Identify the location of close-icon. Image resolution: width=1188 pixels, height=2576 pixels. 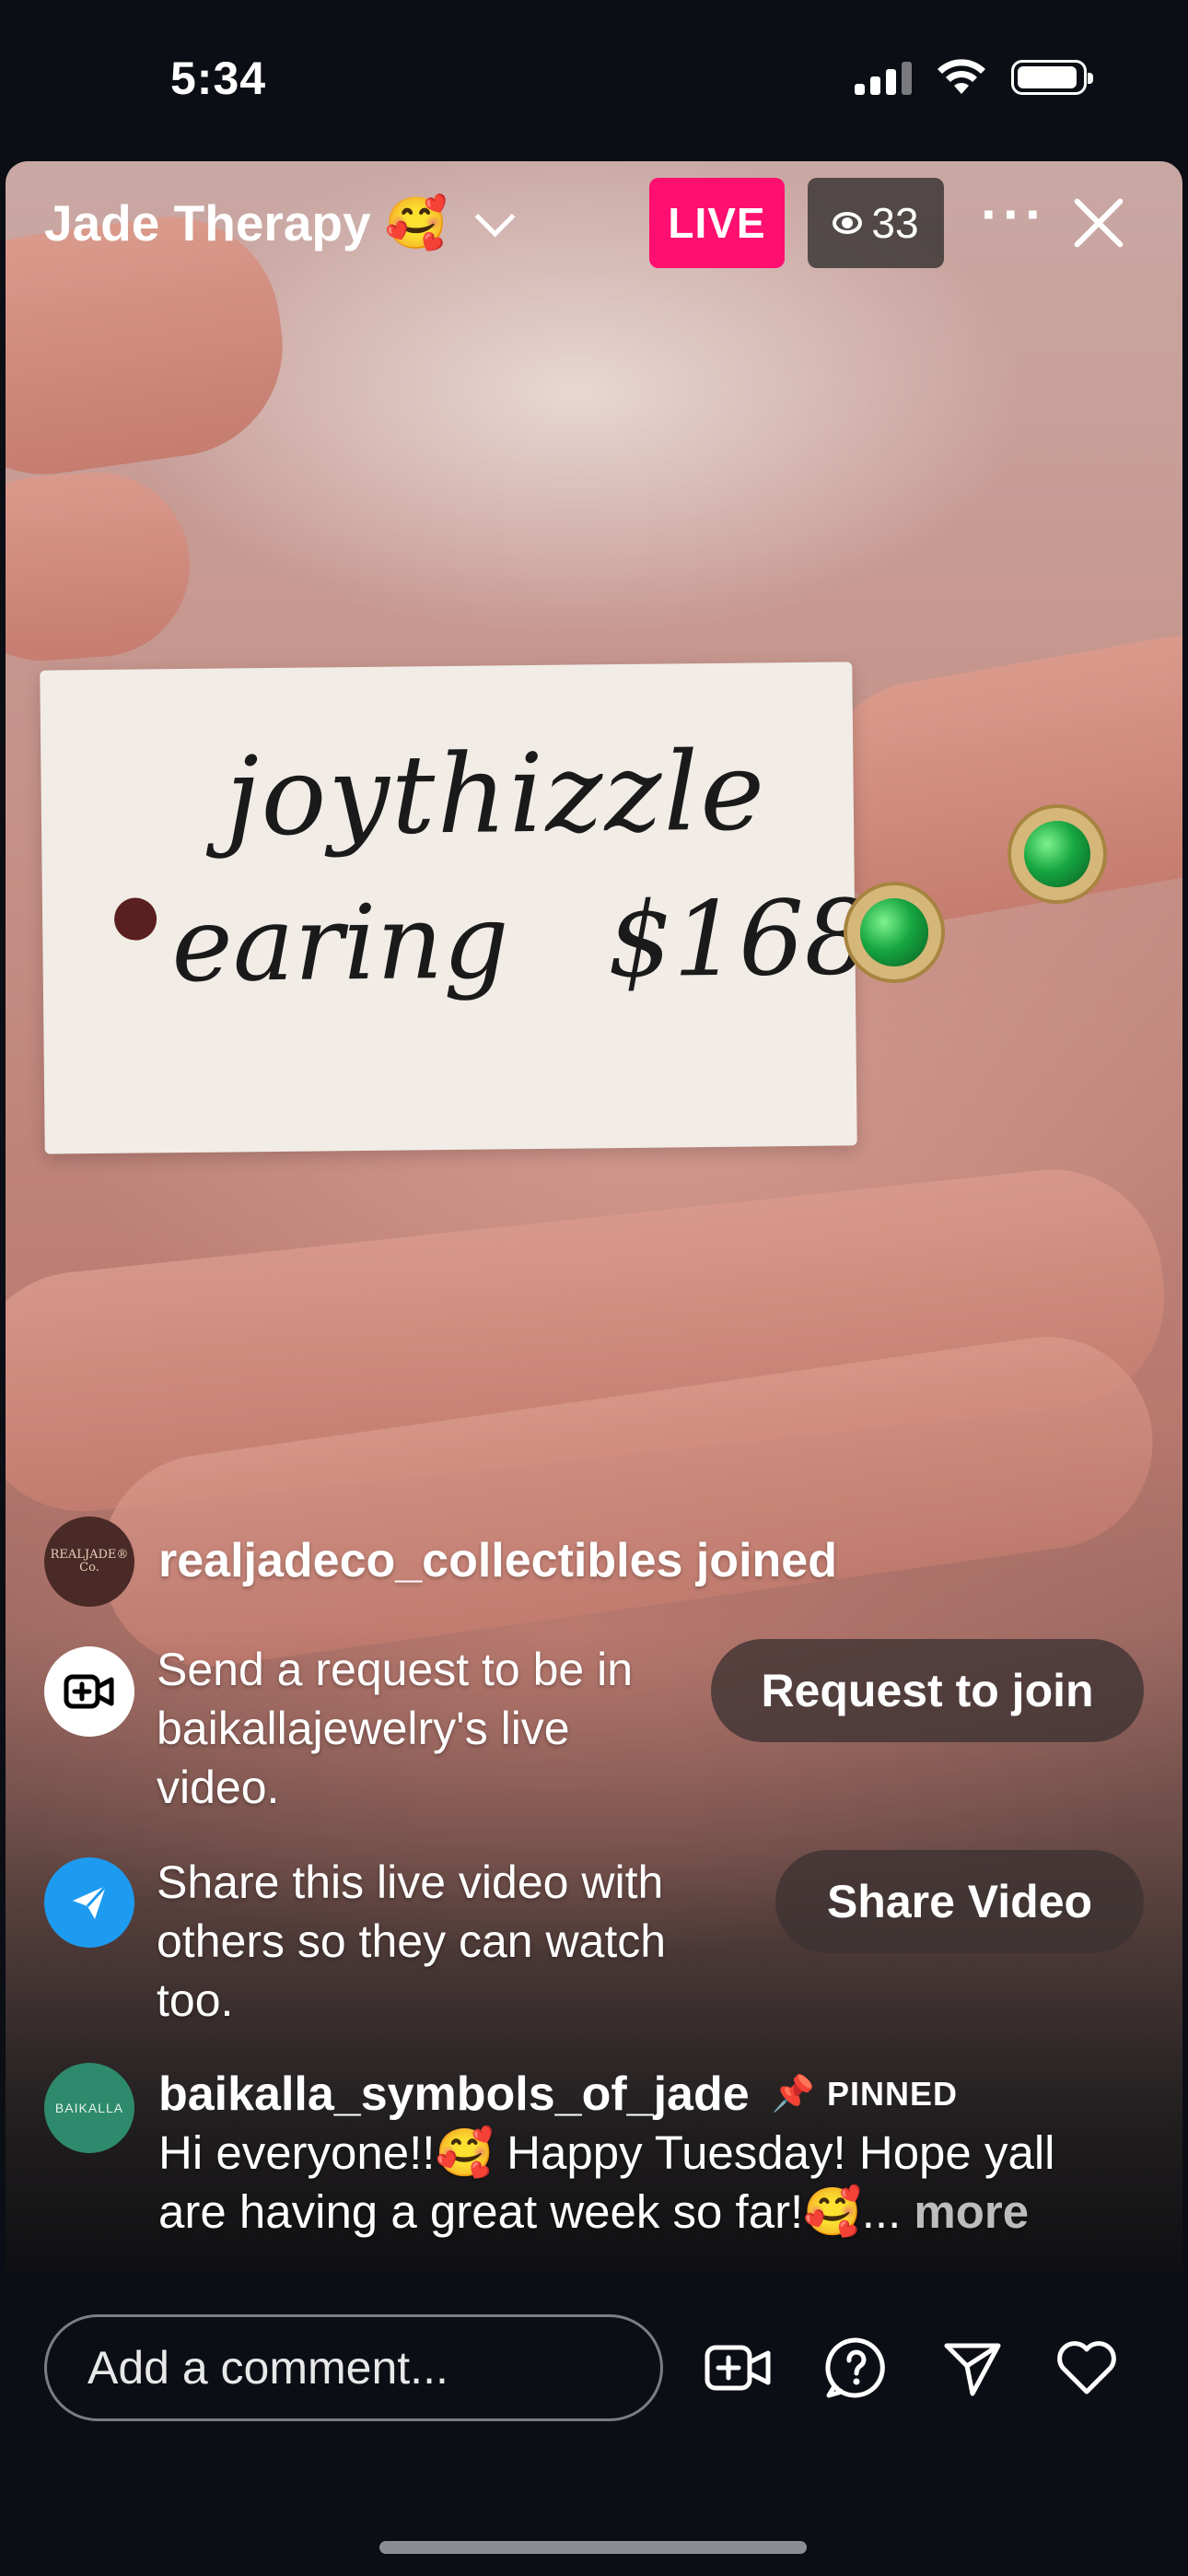
(1098, 222).